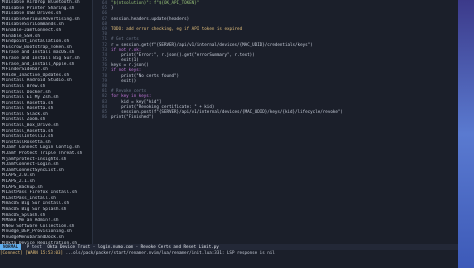  Describe the element at coordinates (26, 70) in the screenshot. I see `file-name-label: FinderSidebar.sh` at that location.